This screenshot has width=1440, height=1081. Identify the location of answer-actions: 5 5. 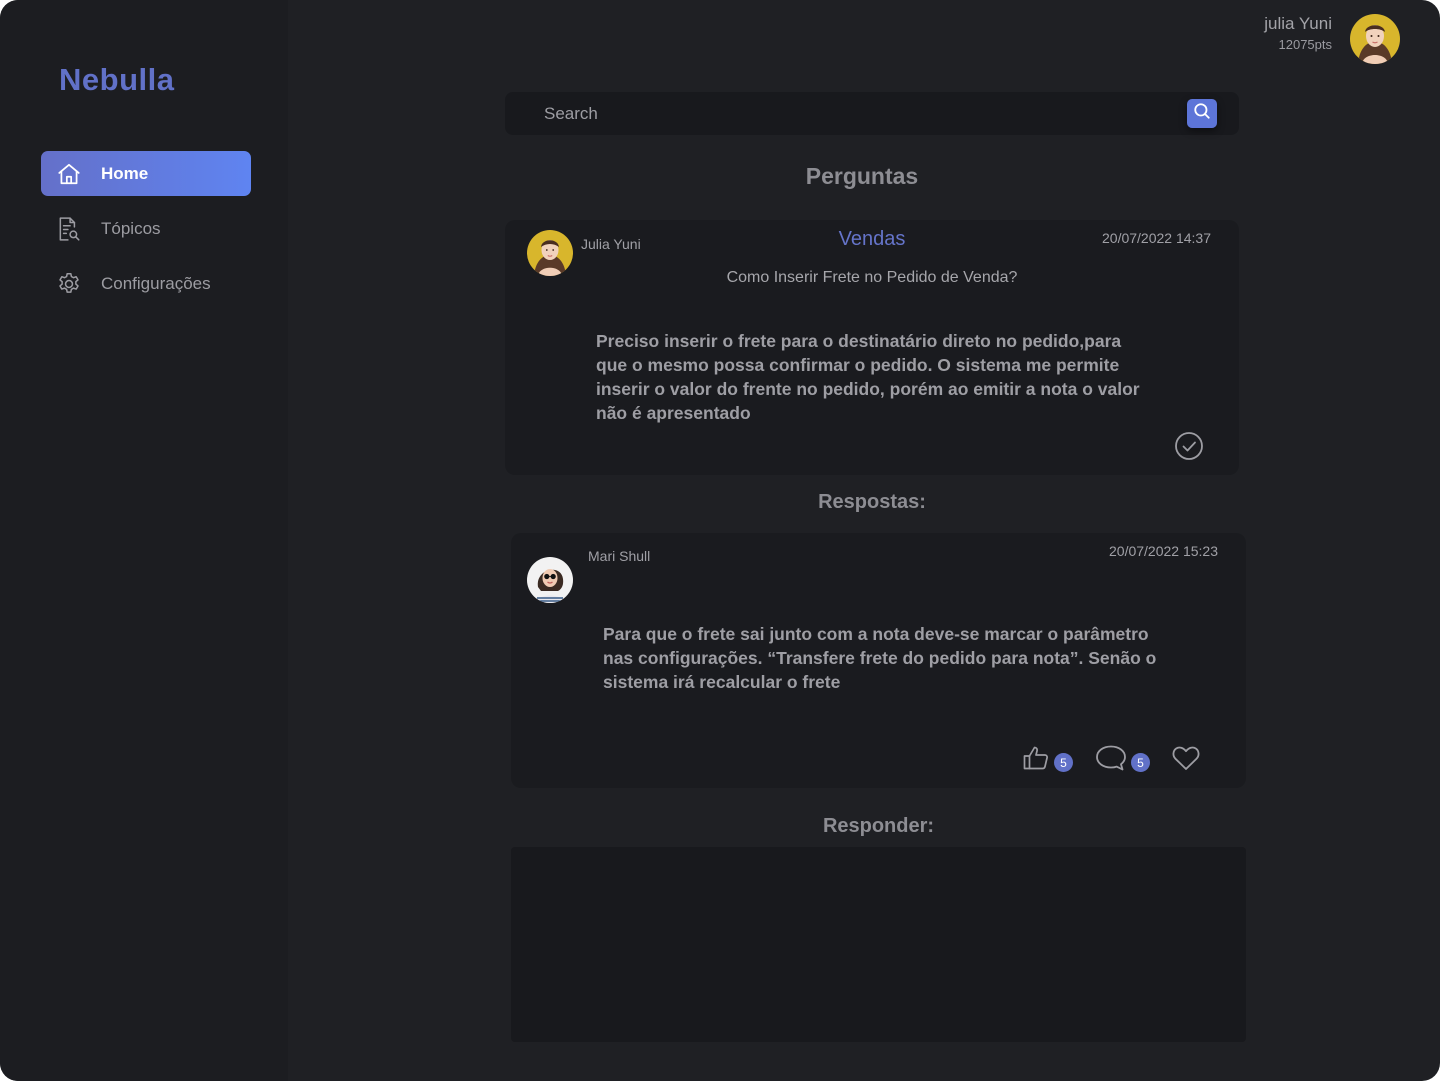
(1111, 760).